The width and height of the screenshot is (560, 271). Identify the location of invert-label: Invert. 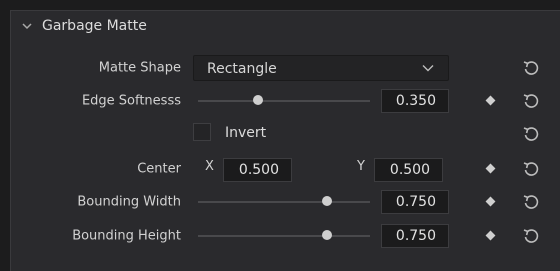
(246, 133).